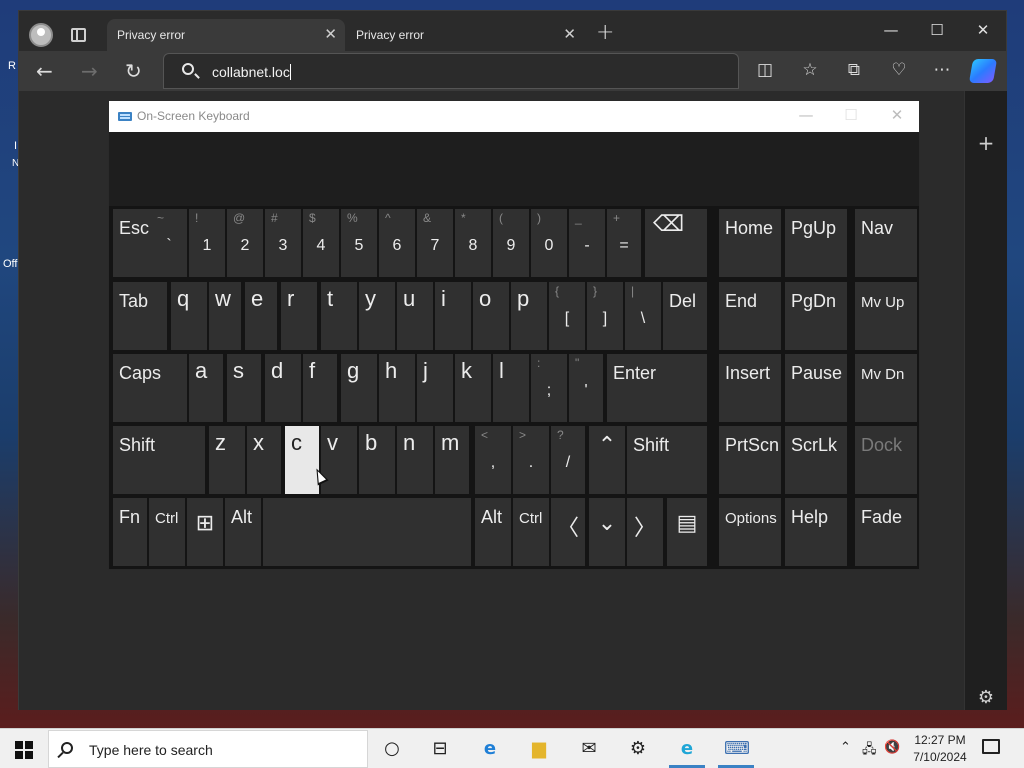 This screenshot has height=768, width=1024. I want to click on key-p: p, so click(529, 316).